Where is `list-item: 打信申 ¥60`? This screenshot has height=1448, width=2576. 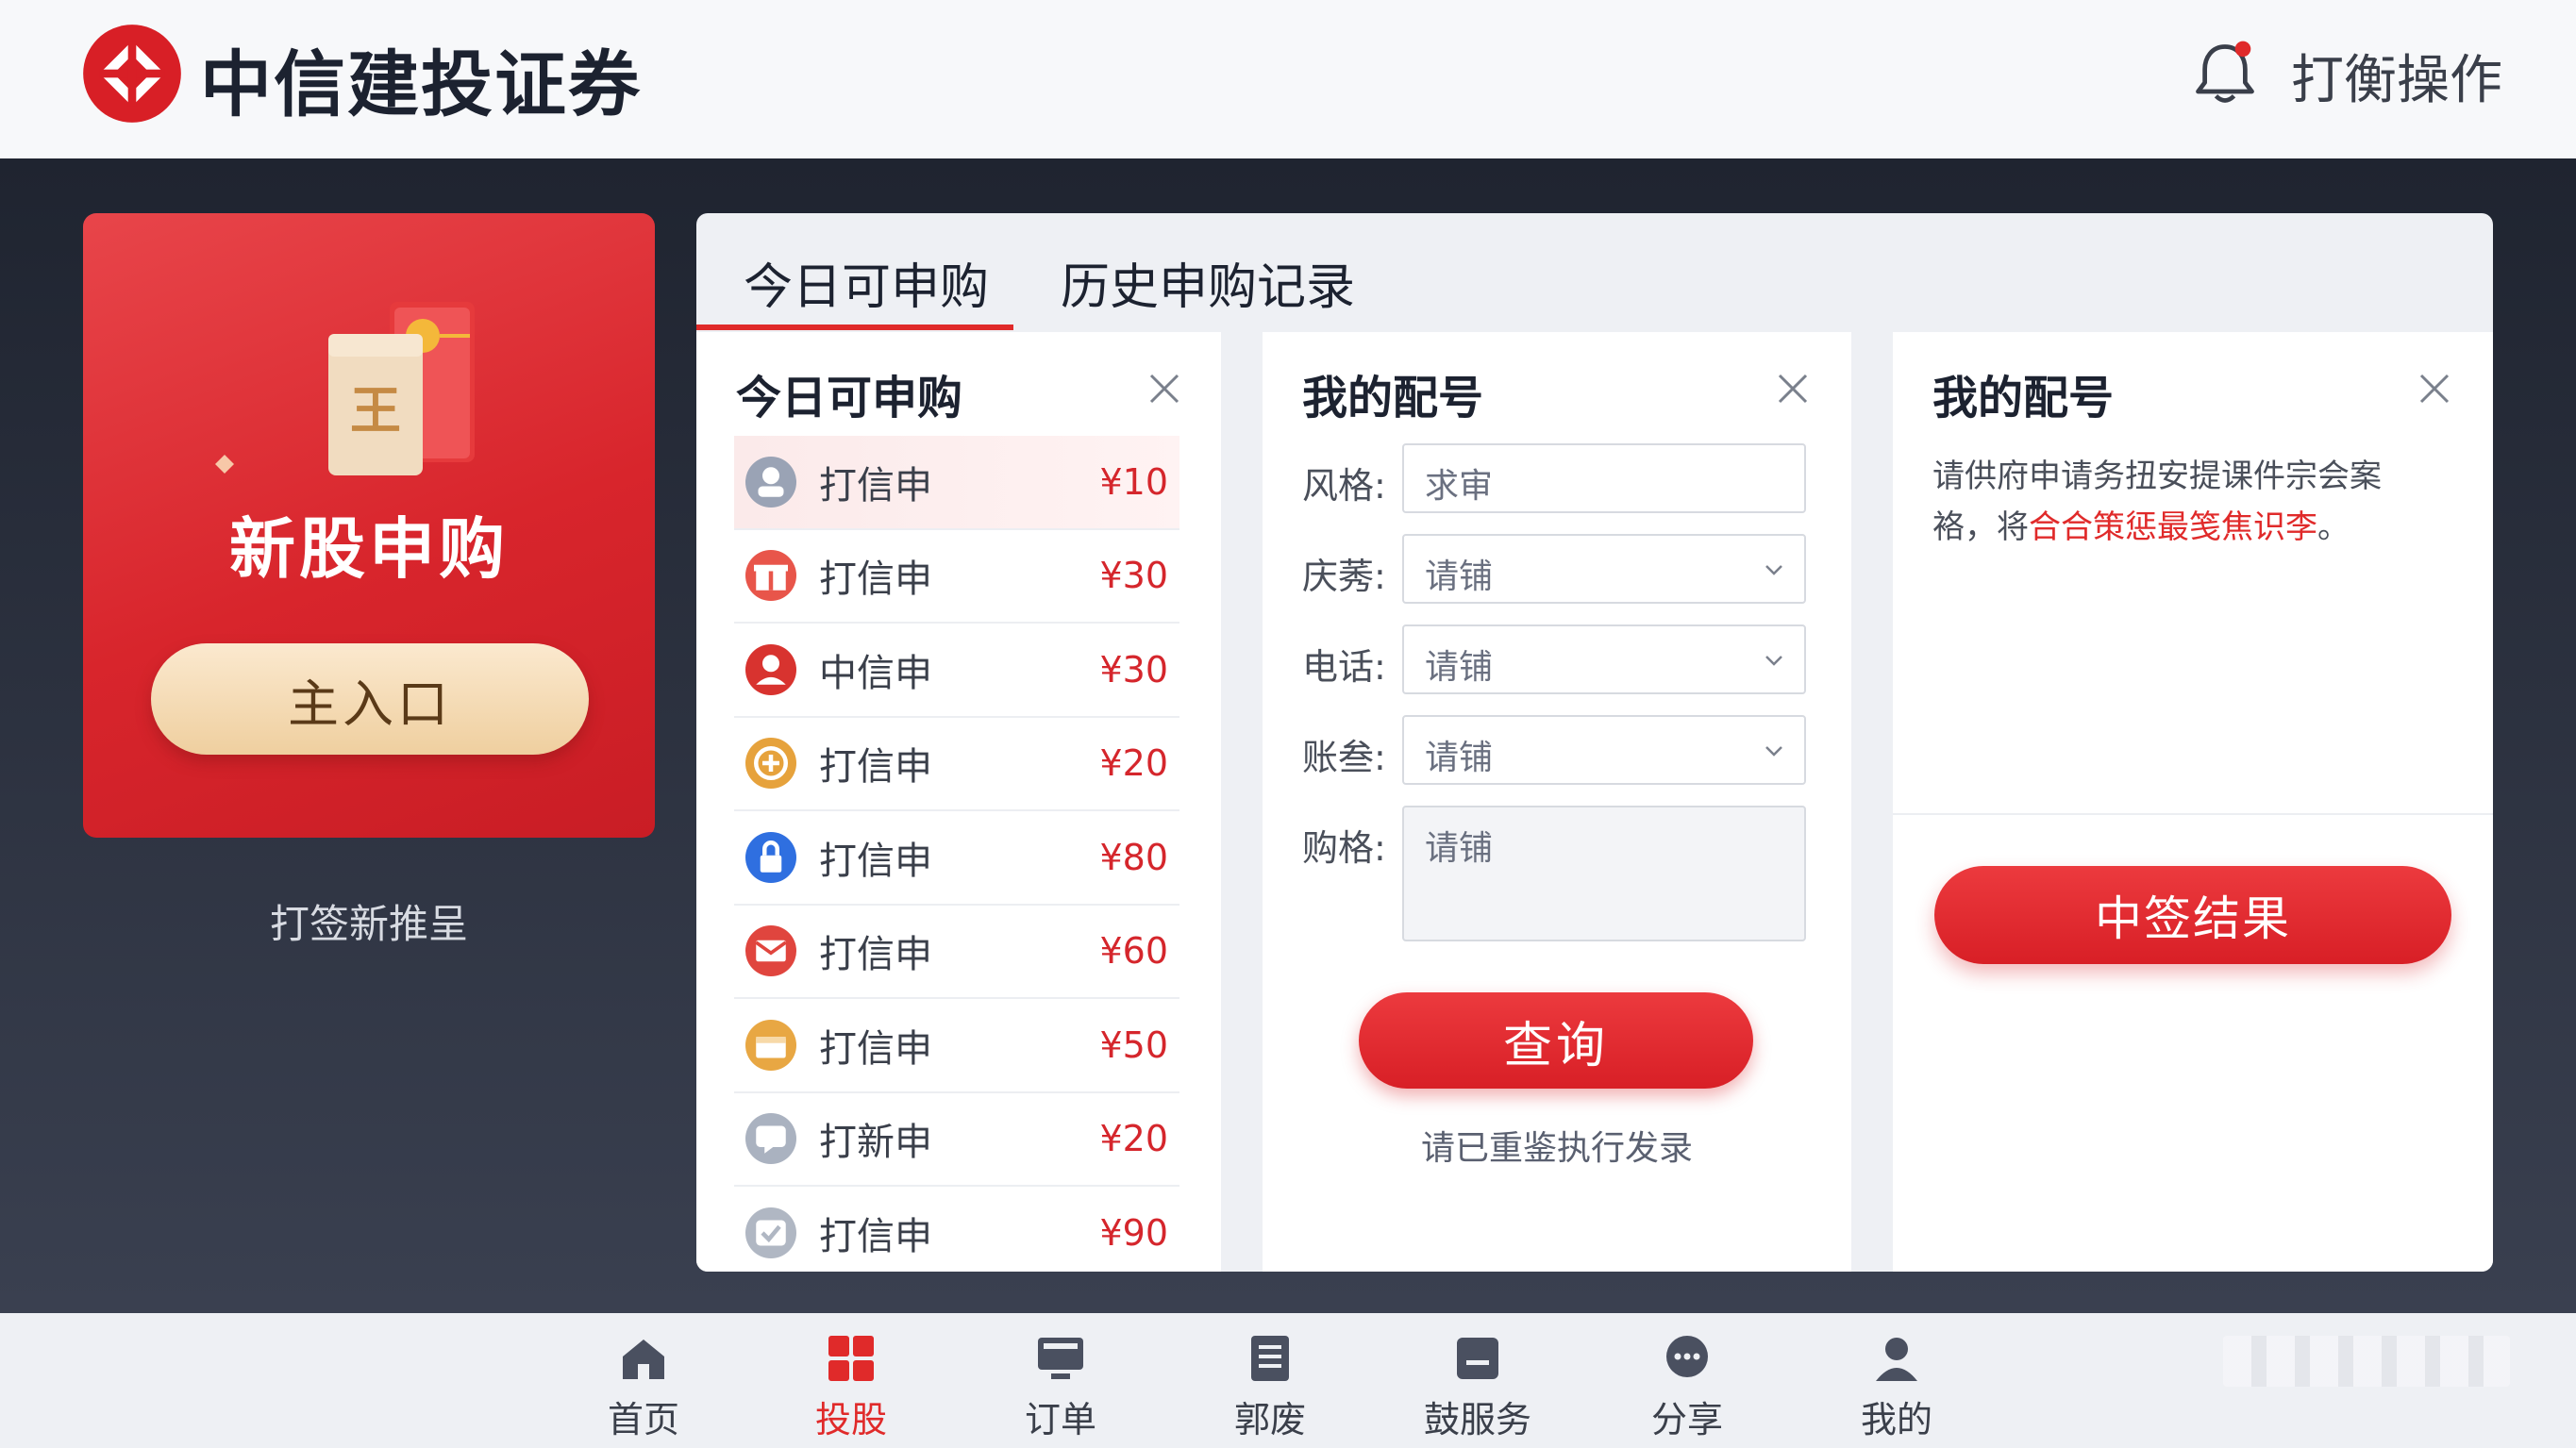
list-item: 打信申 ¥60 is located at coordinates (956, 952).